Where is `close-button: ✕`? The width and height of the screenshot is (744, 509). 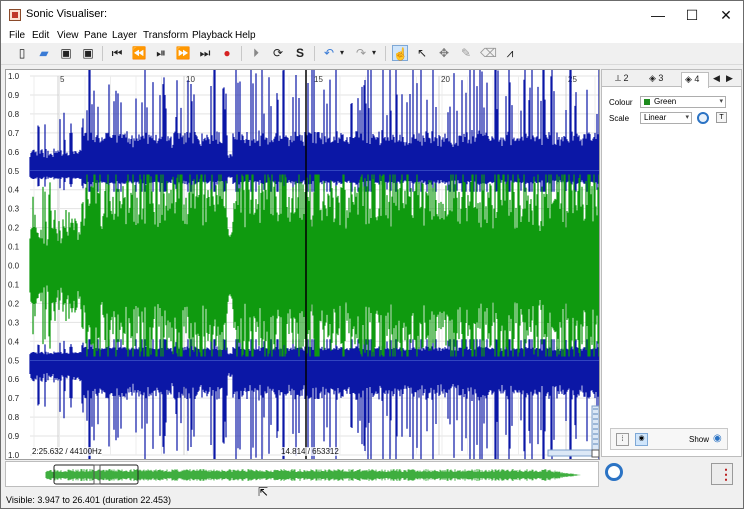
close-button: ✕ is located at coordinates (726, 15).